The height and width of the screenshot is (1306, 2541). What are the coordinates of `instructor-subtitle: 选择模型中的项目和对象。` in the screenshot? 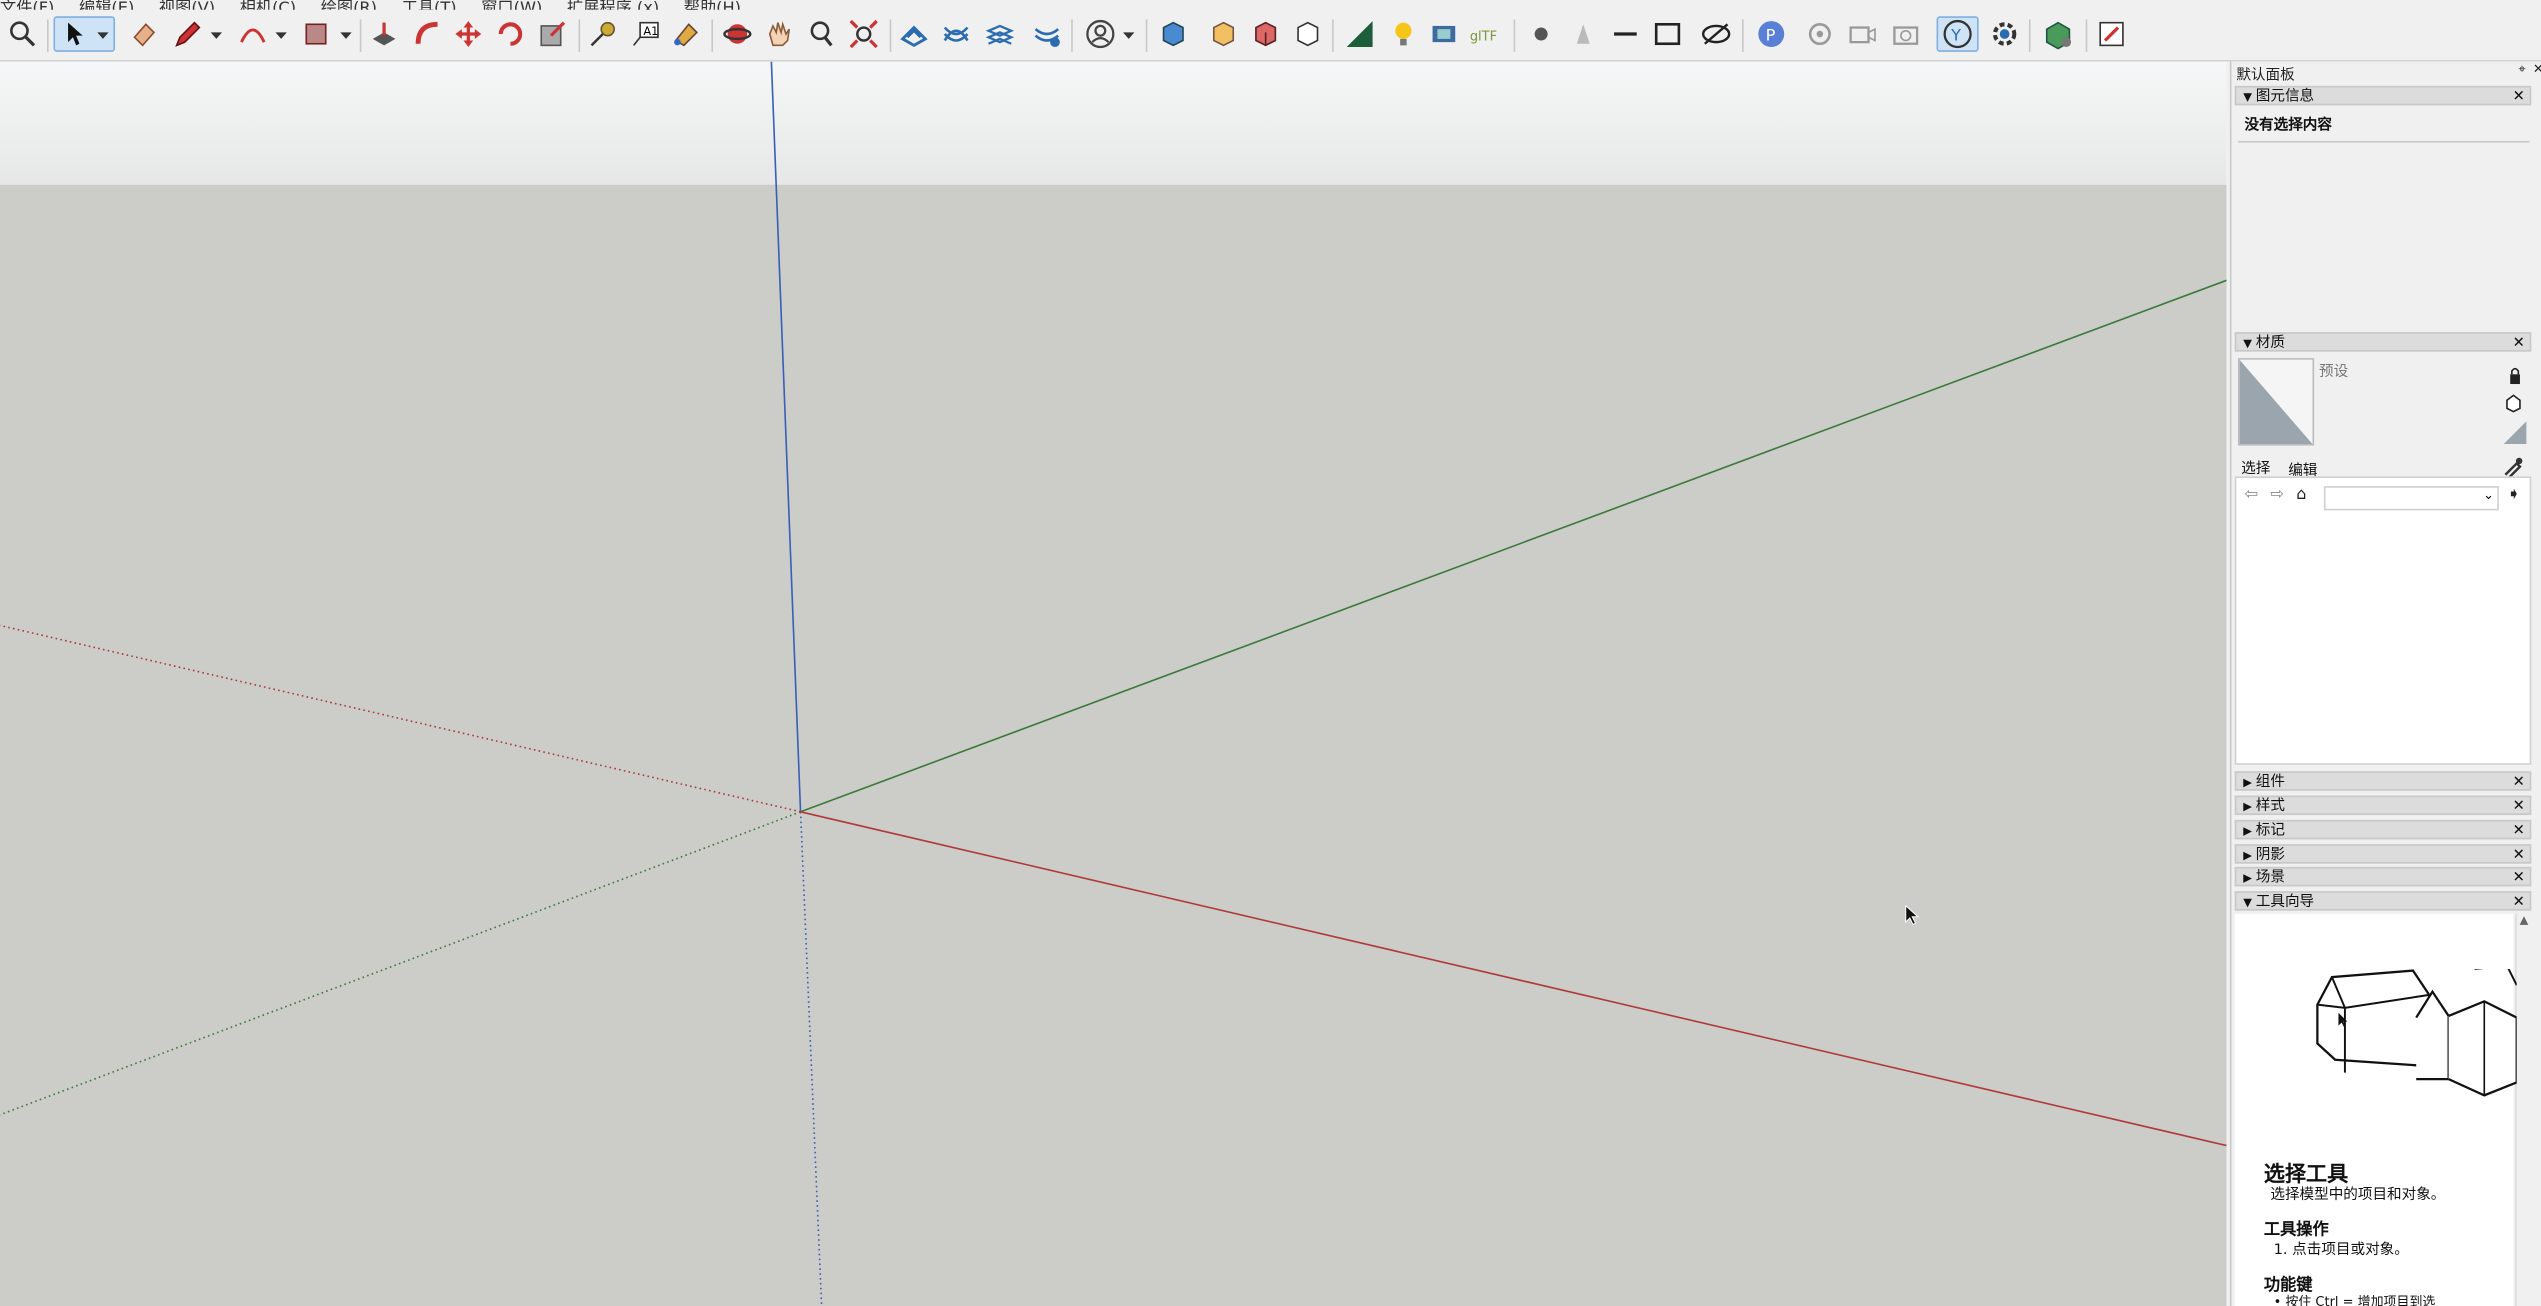 It's located at (2358, 1195).